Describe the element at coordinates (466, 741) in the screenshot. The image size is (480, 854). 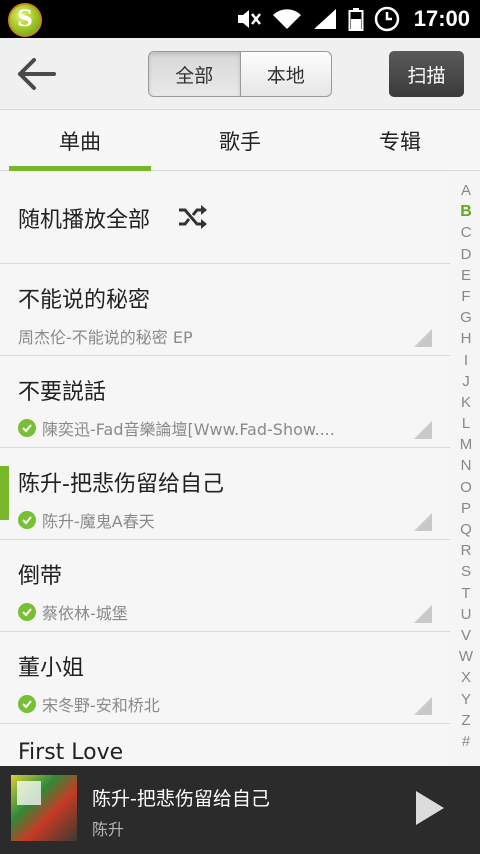
I see `index-letter: #` at that location.